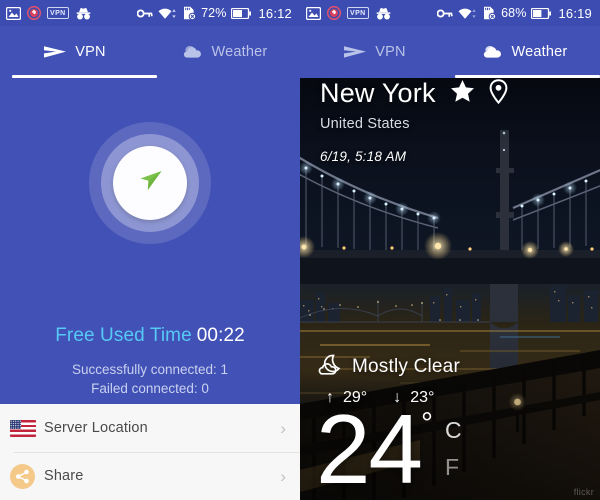  I want to click on vpn-menu-list: Server Location › Share ›, so click(150, 452).